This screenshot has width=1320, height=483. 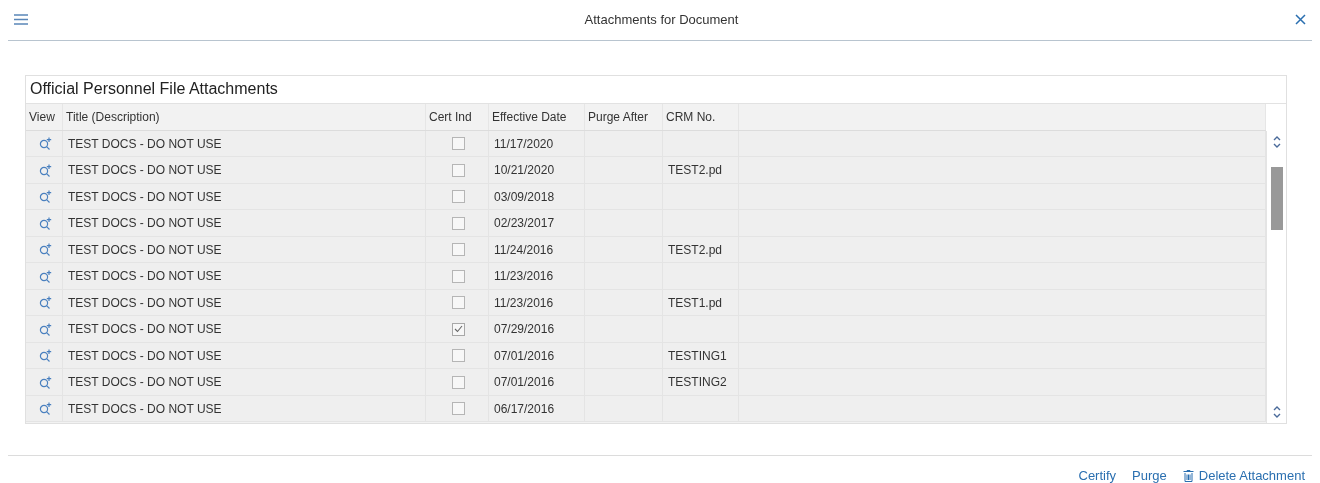 What do you see at coordinates (537, 116) in the screenshot?
I see `column-header: Effective Date` at bounding box center [537, 116].